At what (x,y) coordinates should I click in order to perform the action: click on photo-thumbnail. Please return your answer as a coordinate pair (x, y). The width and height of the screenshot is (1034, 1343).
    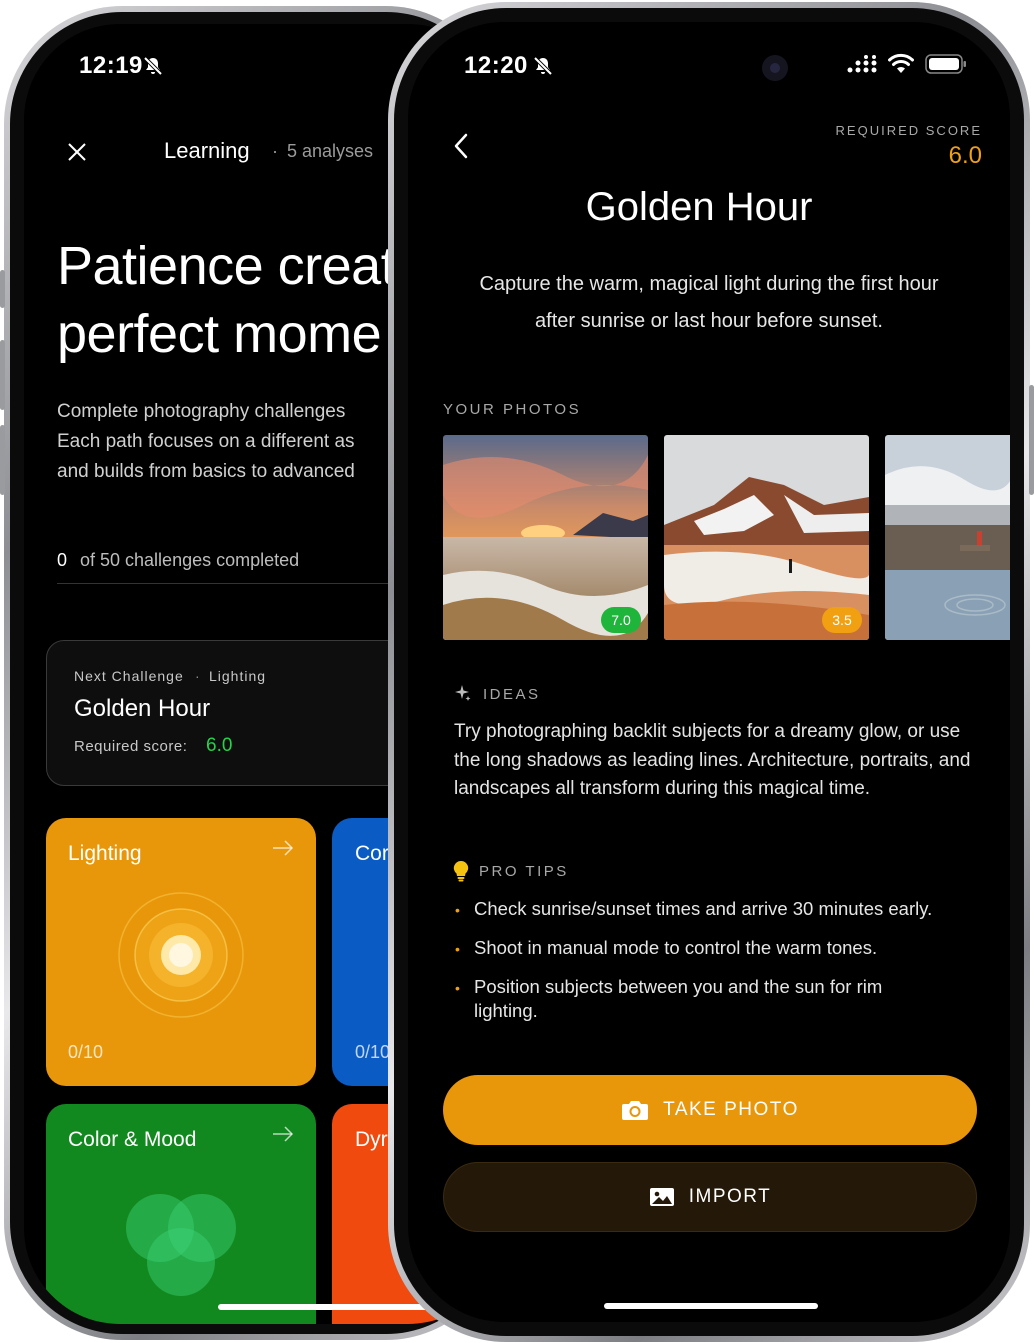
    Looking at the image, I should click on (947, 537).